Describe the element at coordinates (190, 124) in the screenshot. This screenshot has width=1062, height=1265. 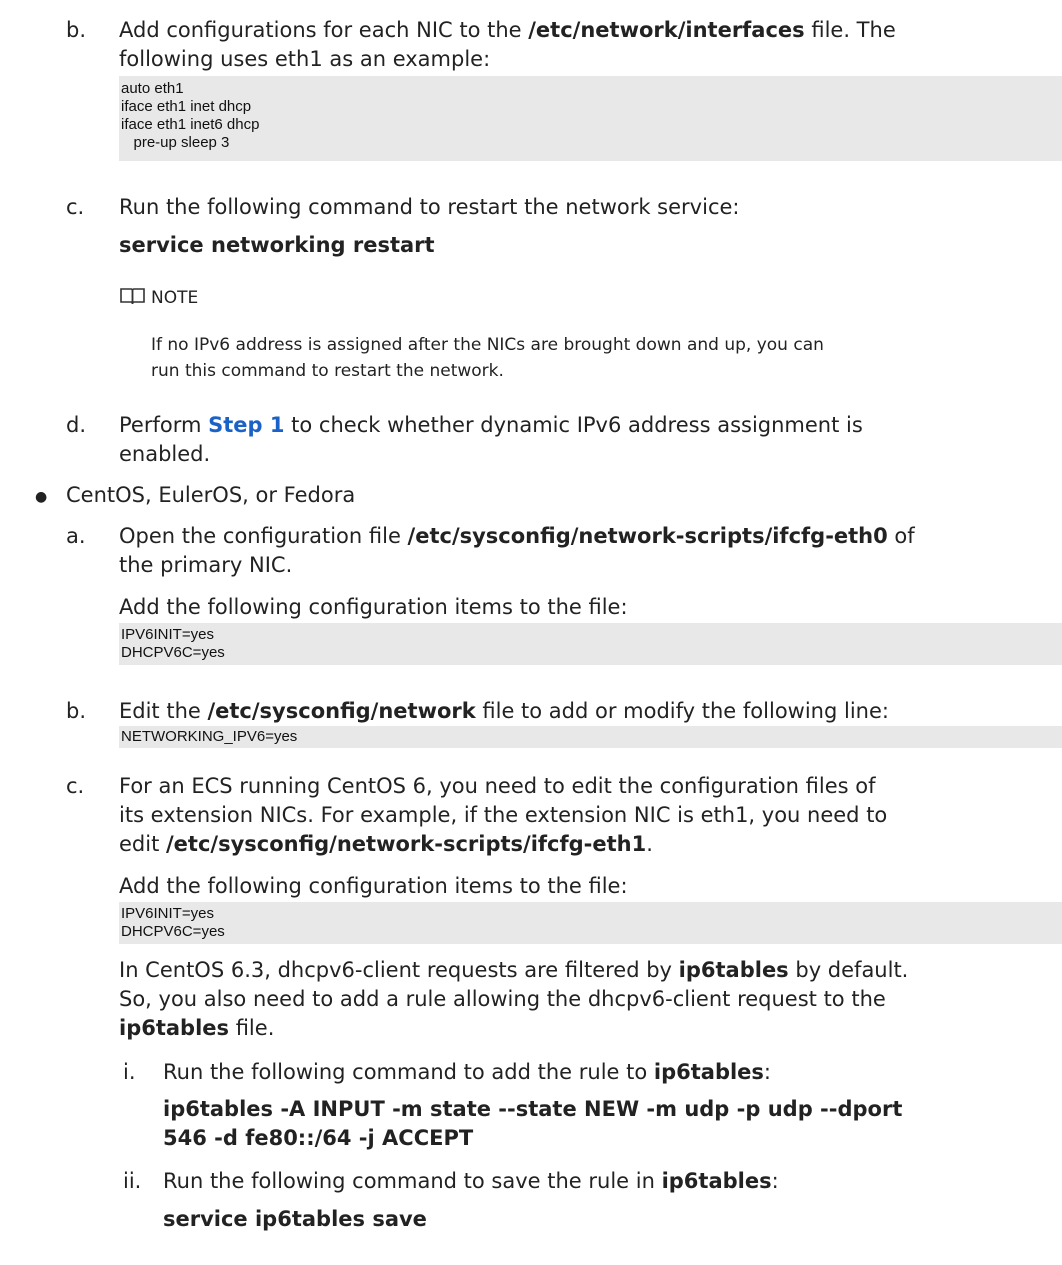
I see `code-line: iface eth1 inet6 dhcp` at that location.